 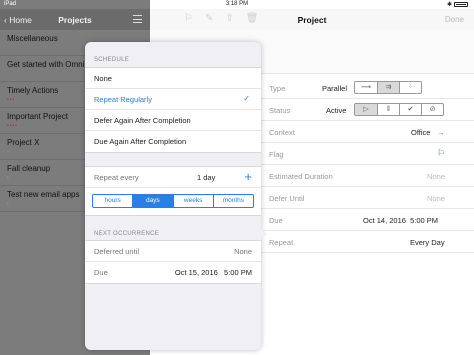 I want to click on detail-title: Project, so click(x=312, y=20).